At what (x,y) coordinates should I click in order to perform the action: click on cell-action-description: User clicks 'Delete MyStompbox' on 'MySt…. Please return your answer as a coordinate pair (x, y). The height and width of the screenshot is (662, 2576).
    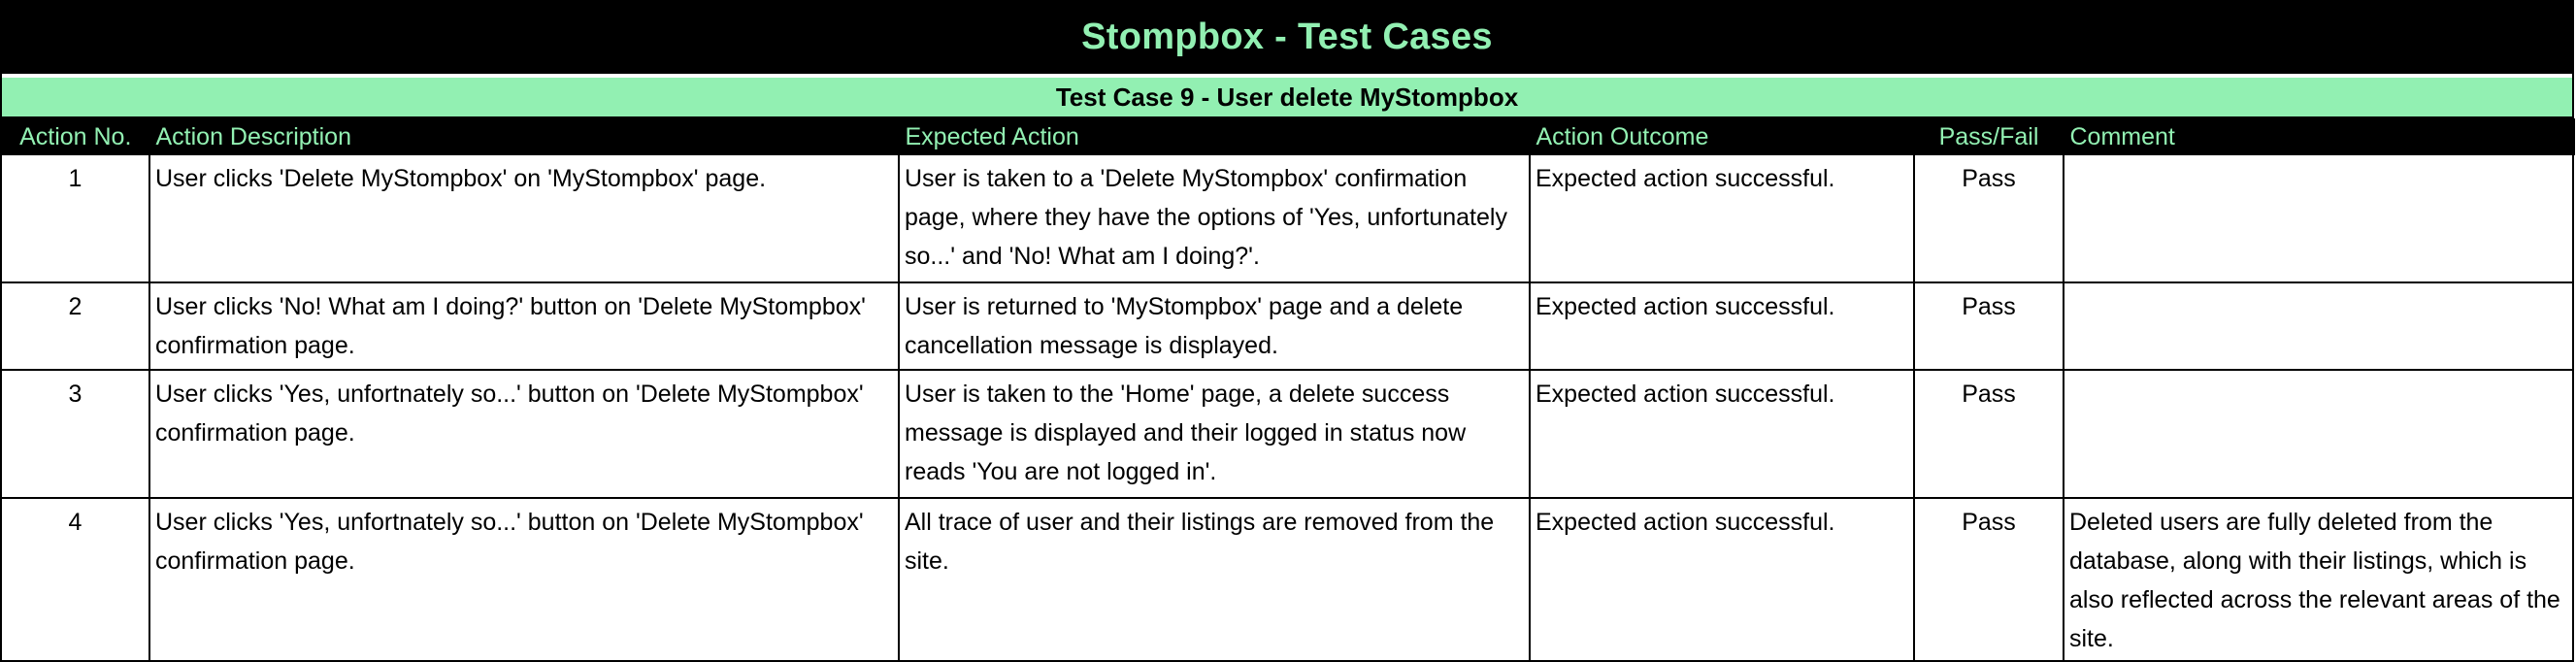
    Looking at the image, I should click on (524, 219).